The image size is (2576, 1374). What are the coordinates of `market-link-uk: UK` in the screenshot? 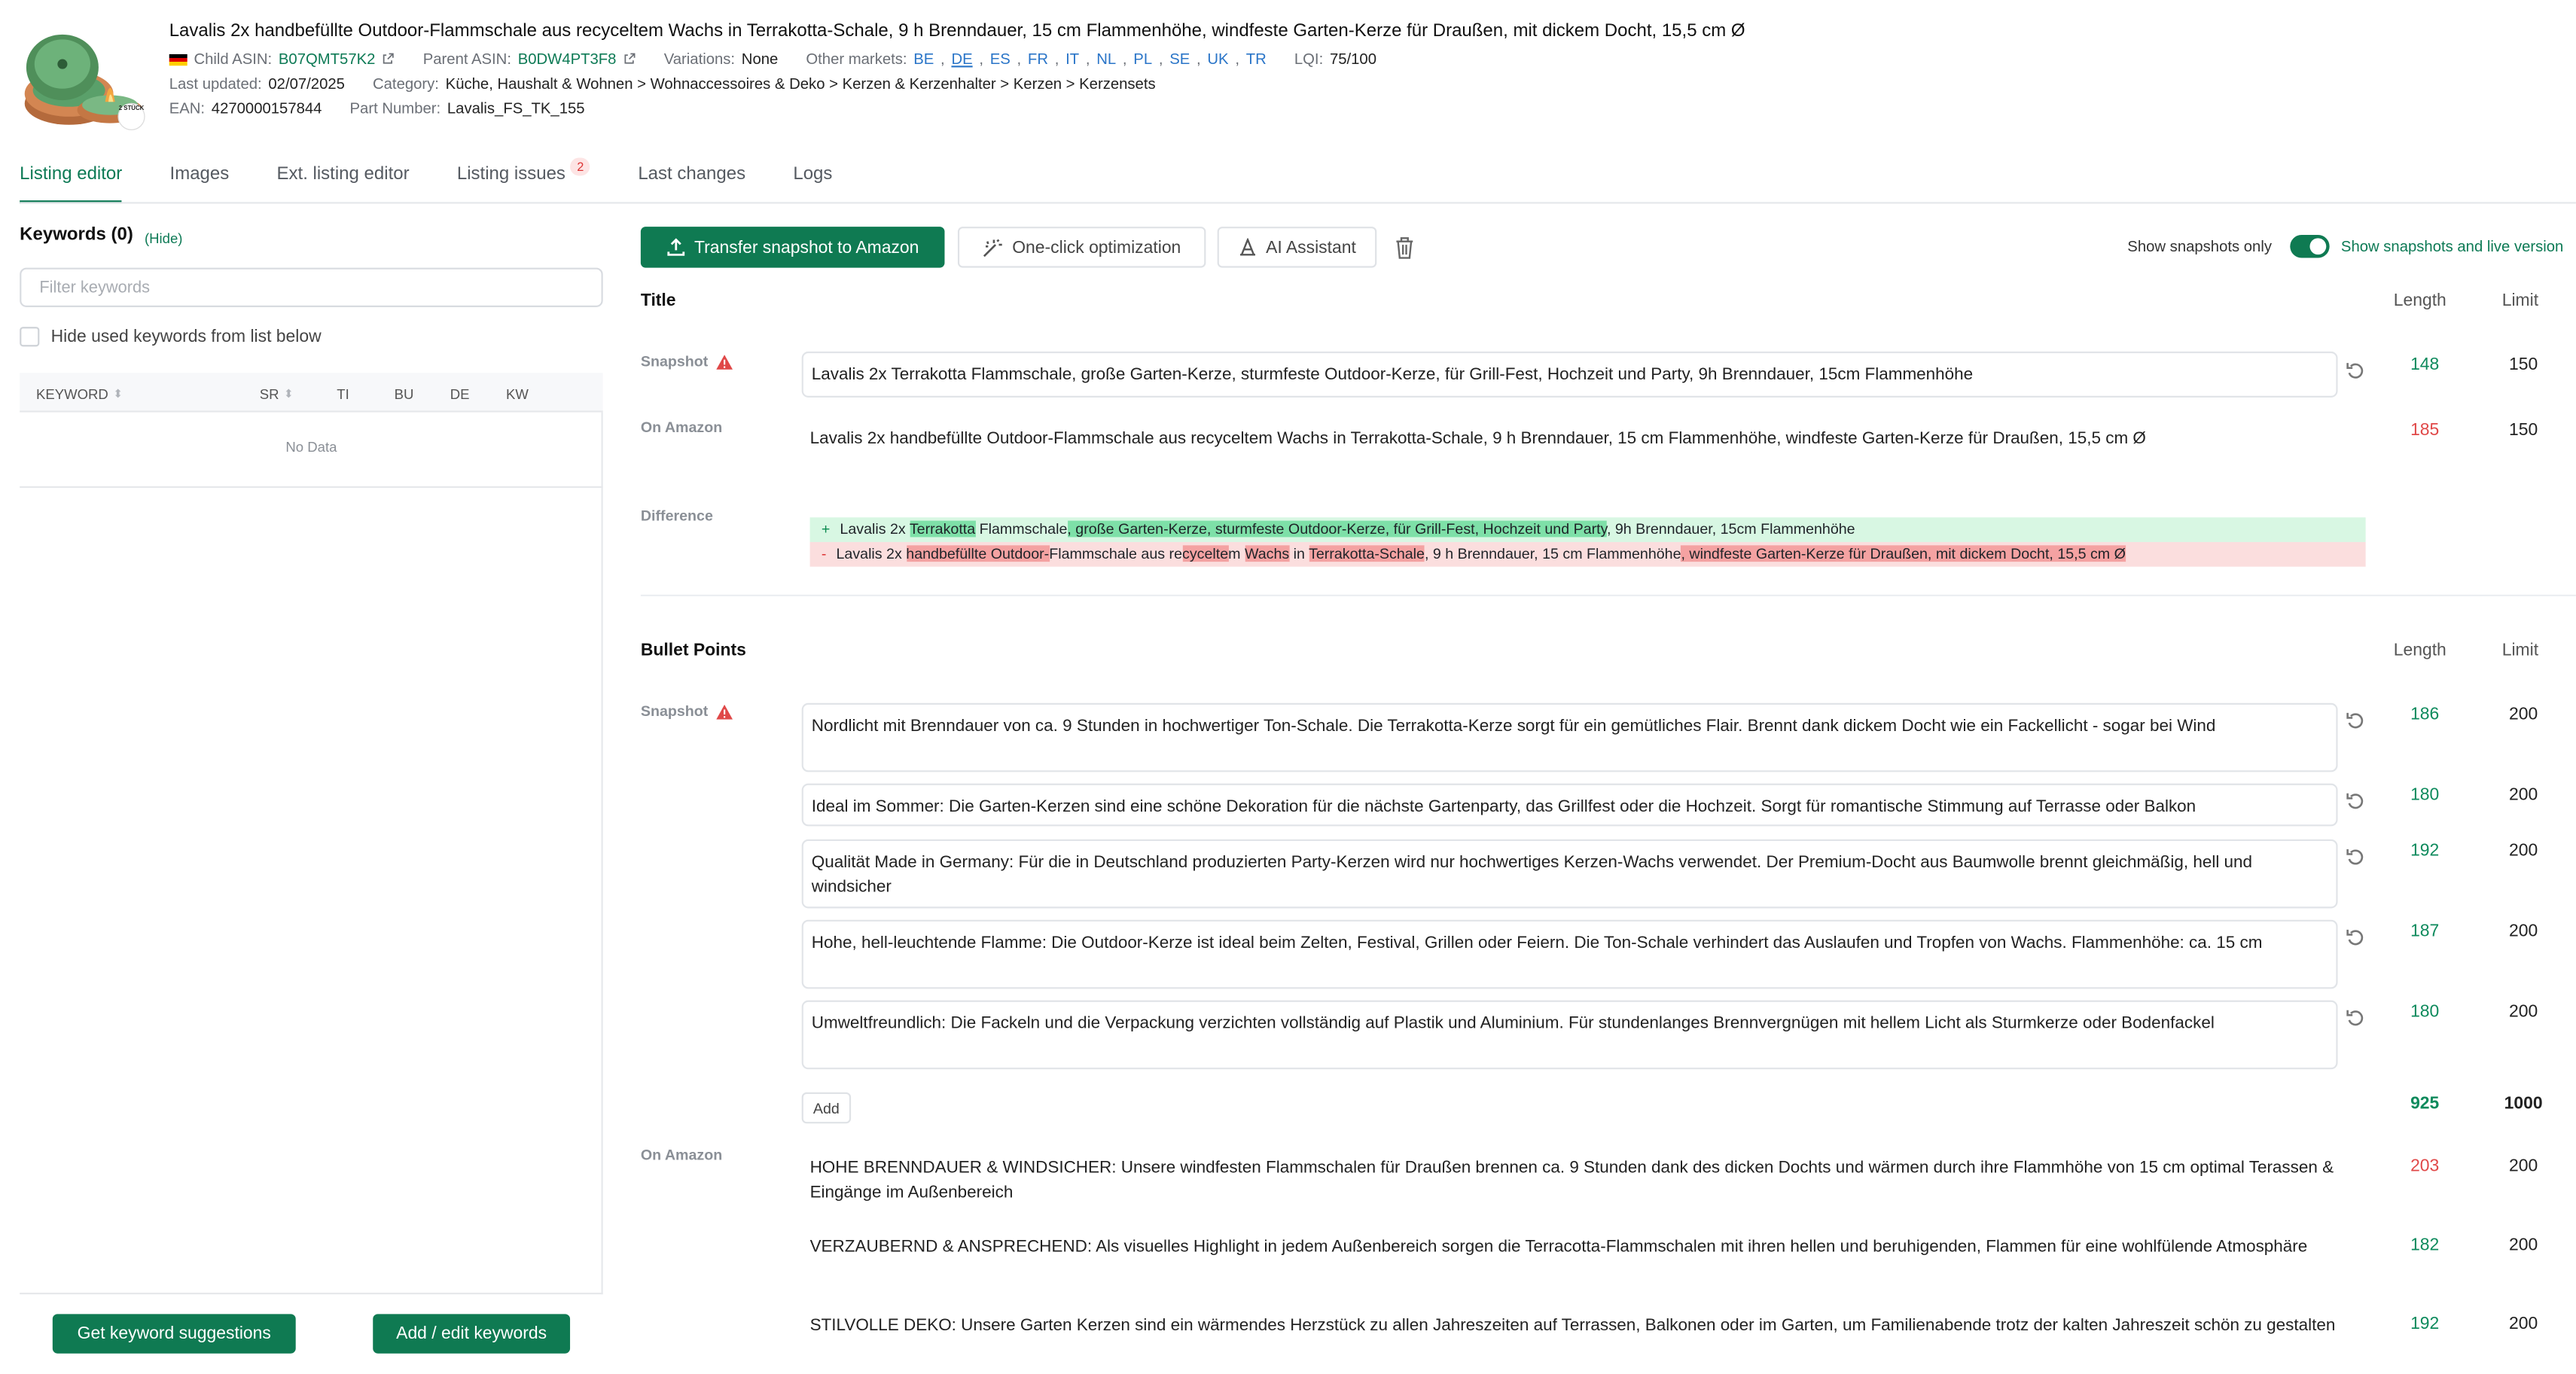 It's located at (1217, 59).